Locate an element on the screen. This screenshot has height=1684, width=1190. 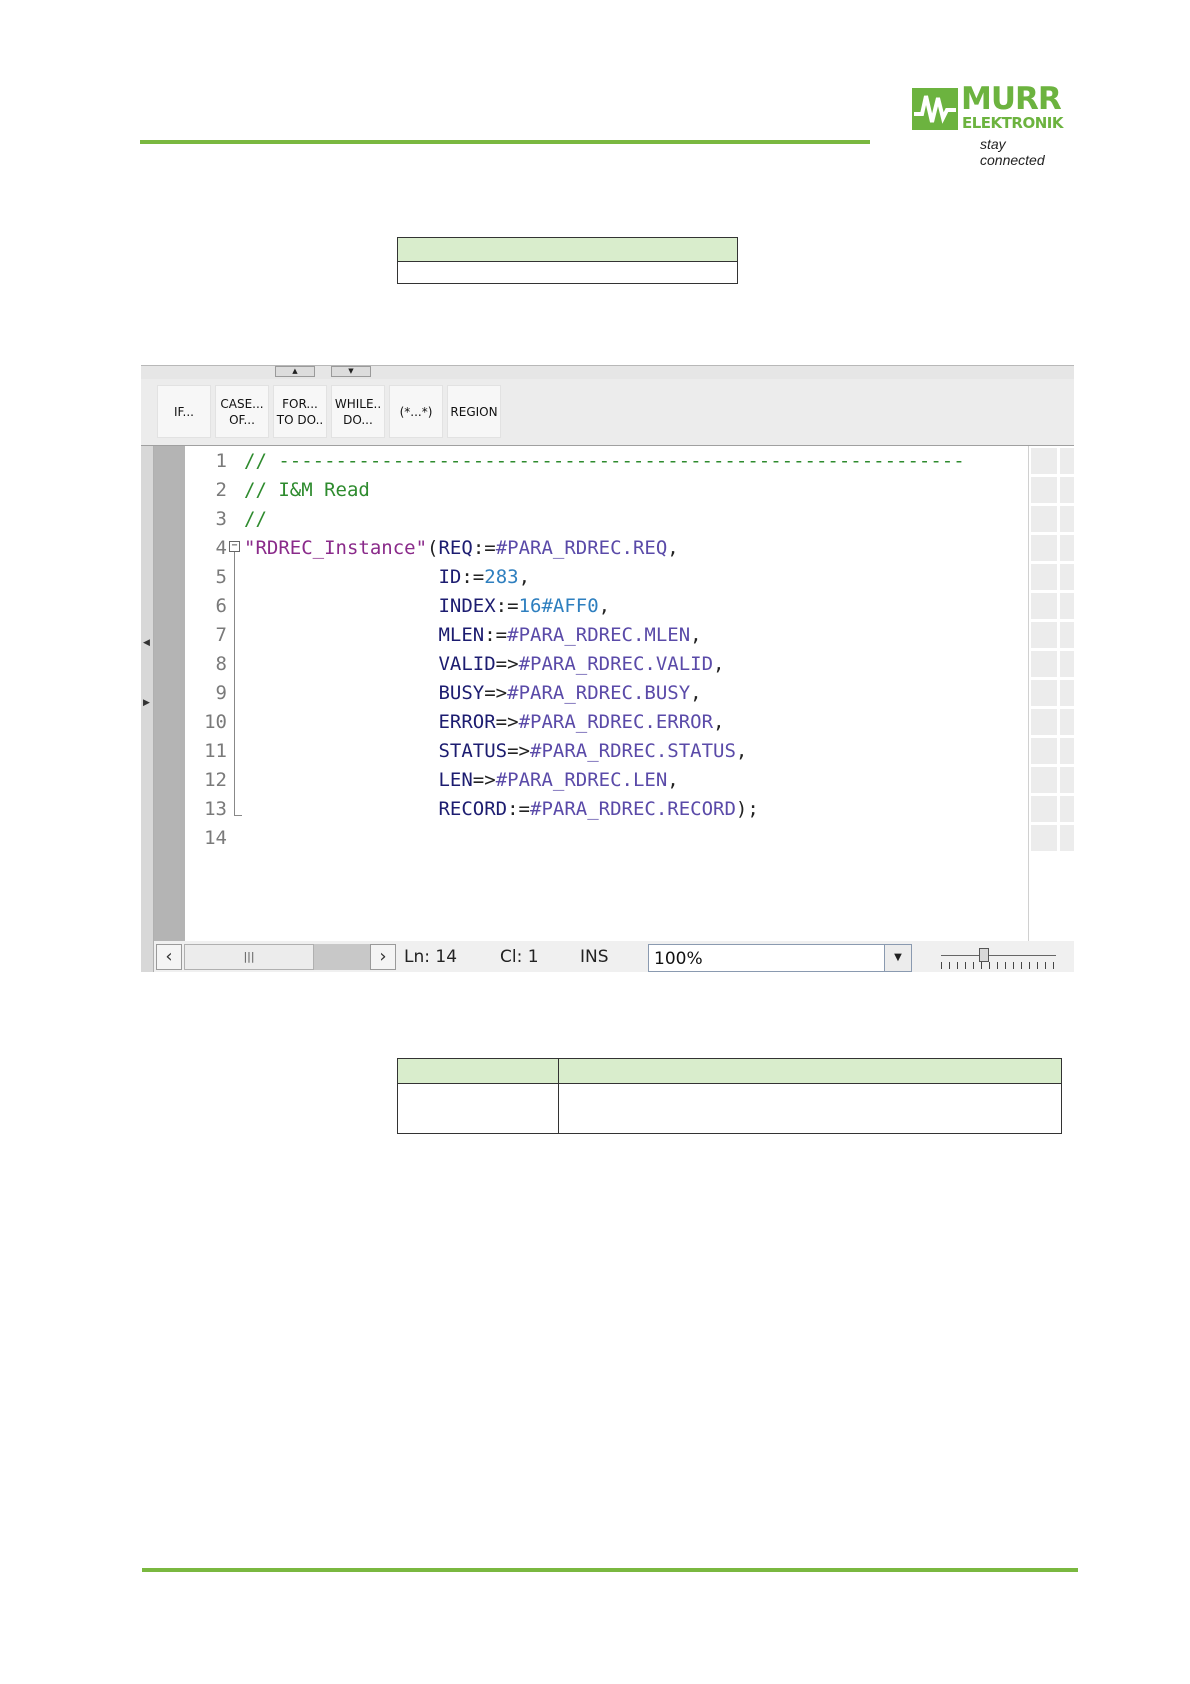
code-token: #PARA_RDREC.VALID is located at coordinates (616, 664).